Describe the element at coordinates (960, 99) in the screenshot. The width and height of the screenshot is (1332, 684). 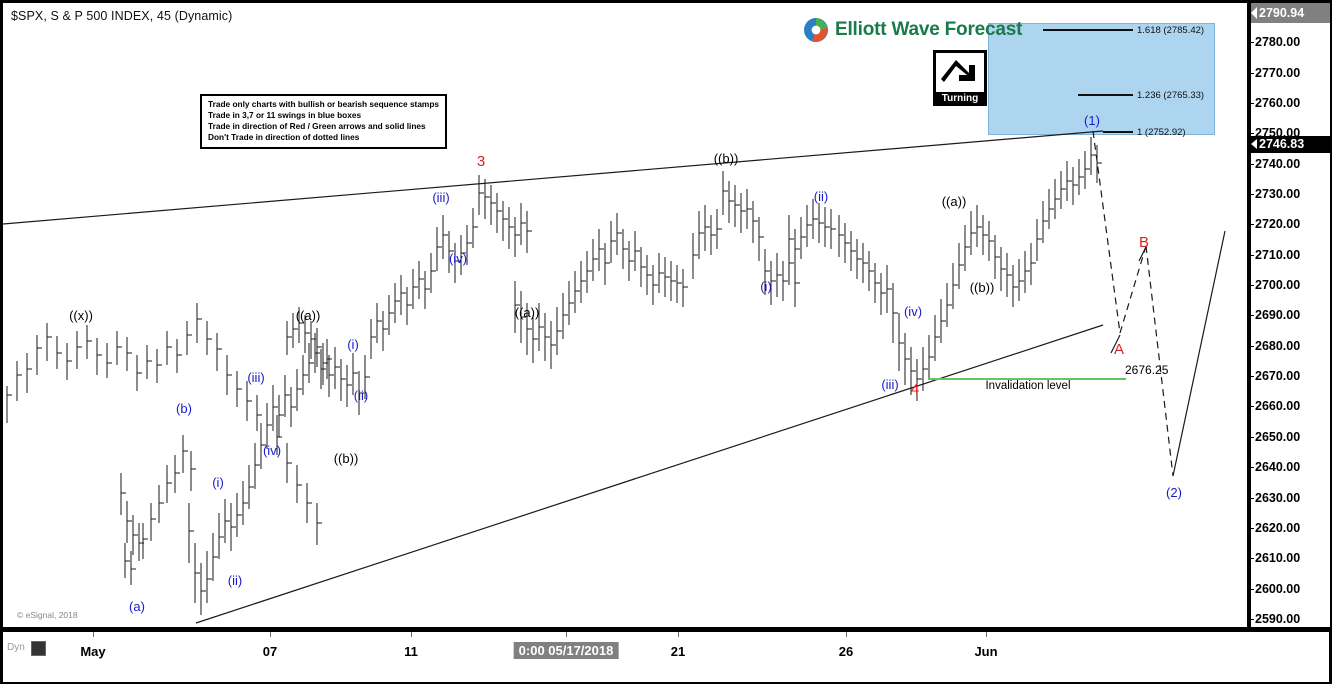
I see `turning-label: Turning` at that location.